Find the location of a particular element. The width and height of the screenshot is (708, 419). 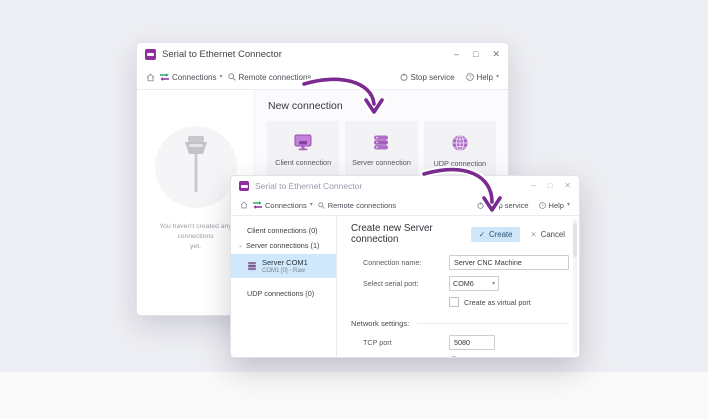

client-connection-card: Client connection is located at coordinates (303, 150).